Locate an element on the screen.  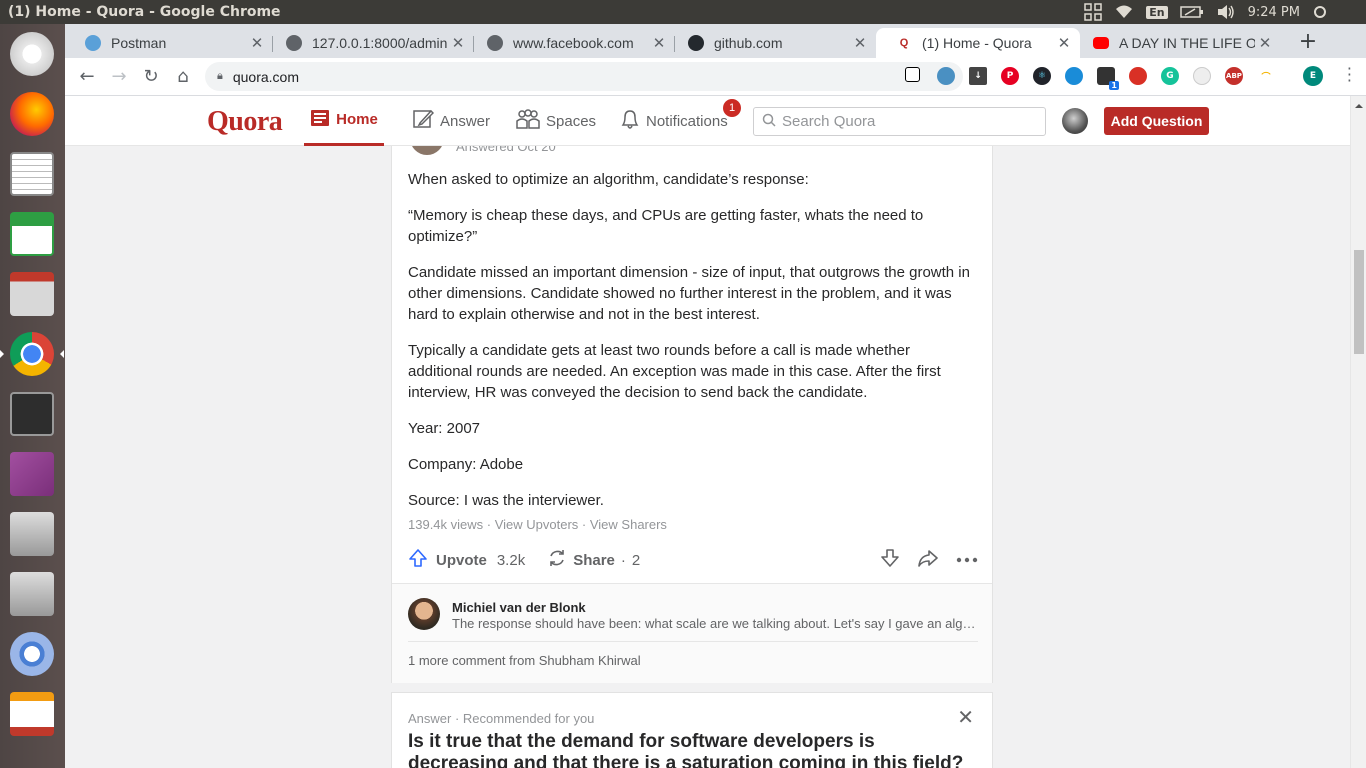
file-manager-icon is located at coordinates (32, 294).